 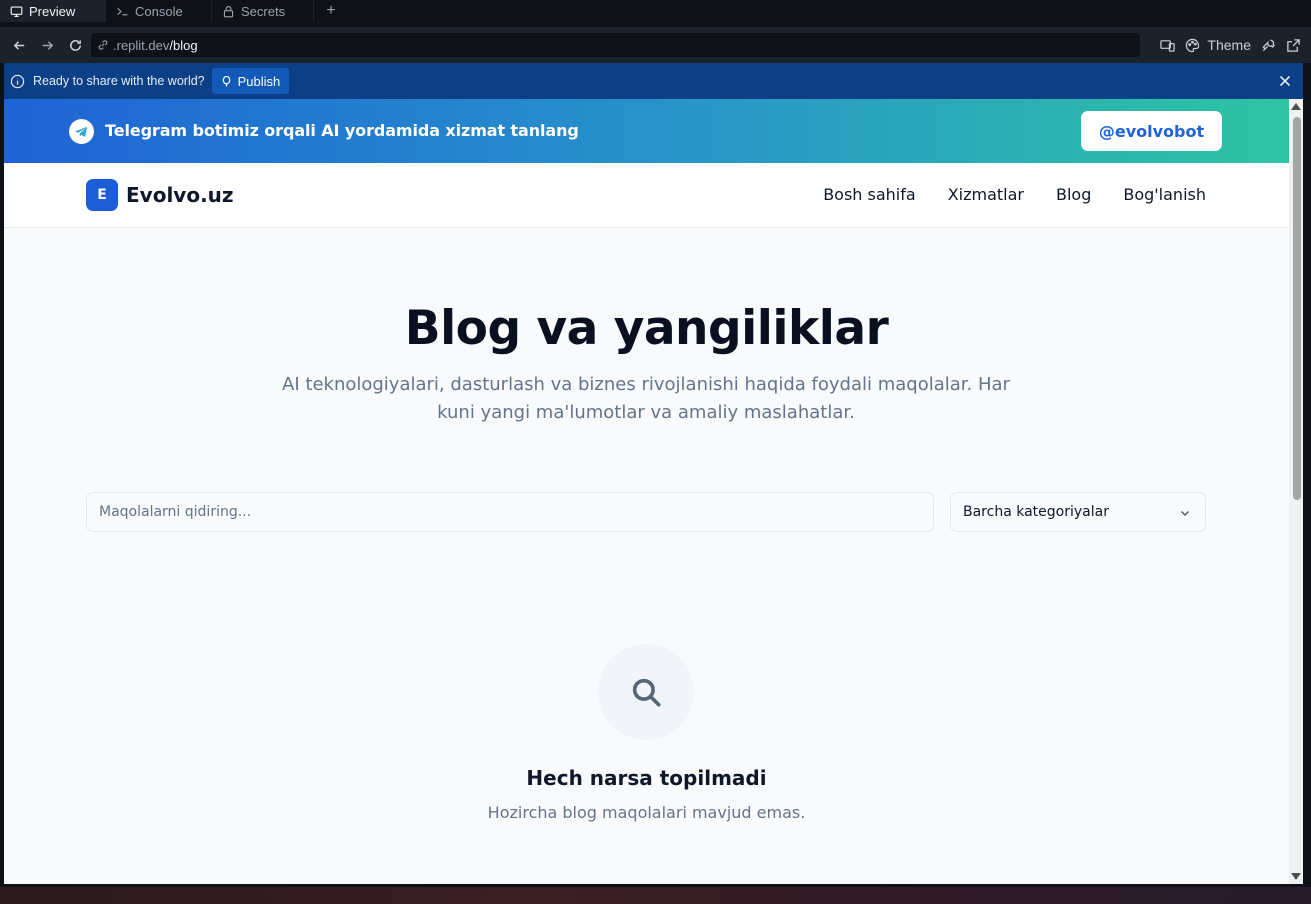 What do you see at coordinates (869, 194) in the screenshot?
I see `nav-link-home: Bosh sahifa` at bounding box center [869, 194].